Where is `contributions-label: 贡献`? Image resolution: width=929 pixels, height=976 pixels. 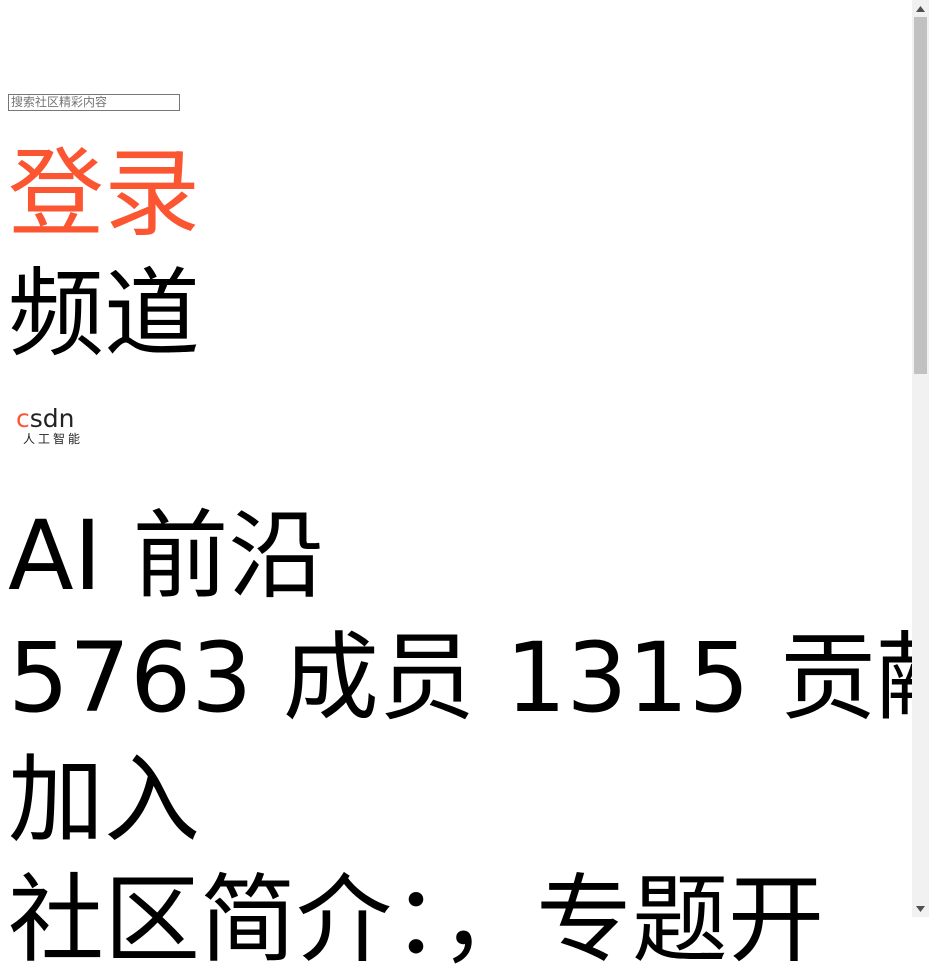
contributions-label: 贡献 is located at coordinates (854, 678).